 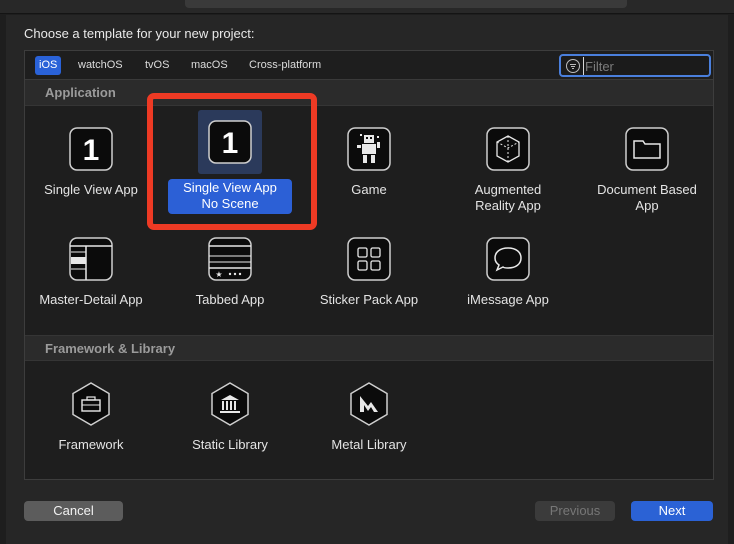 I want to click on template-game: Game, so click(x=369, y=160).